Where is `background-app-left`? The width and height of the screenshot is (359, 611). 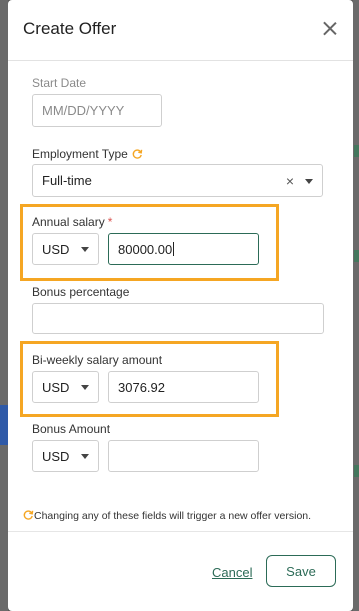
background-app-left is located at coordinates (4, 305).